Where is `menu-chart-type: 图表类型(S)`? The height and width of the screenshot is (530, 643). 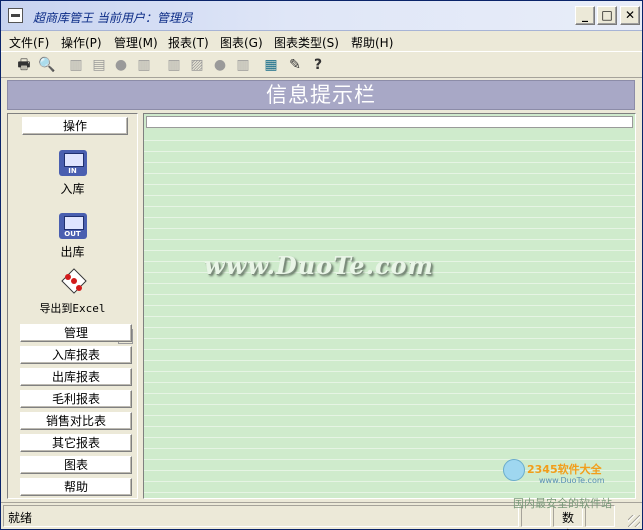 menu-chart-type: 图表类型(S) is located at coordinates (306, 42).